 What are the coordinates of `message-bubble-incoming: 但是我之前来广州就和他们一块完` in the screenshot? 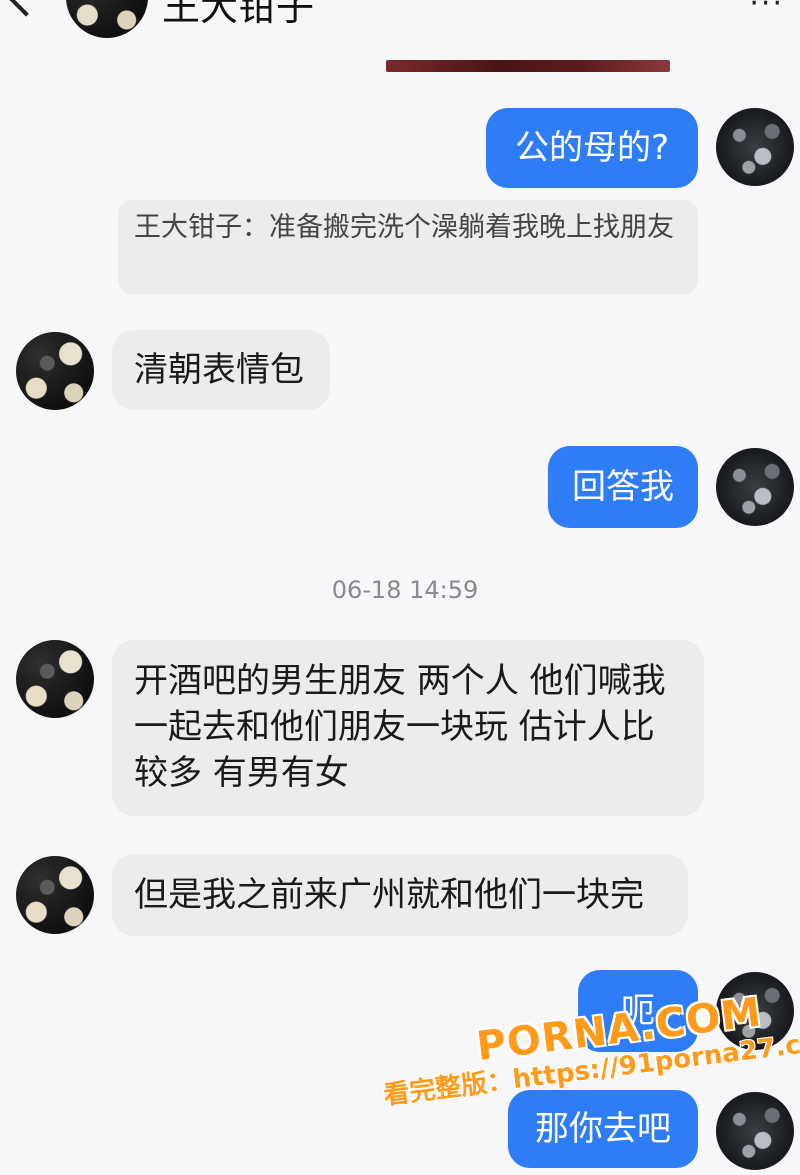 It's located at (400, 895).